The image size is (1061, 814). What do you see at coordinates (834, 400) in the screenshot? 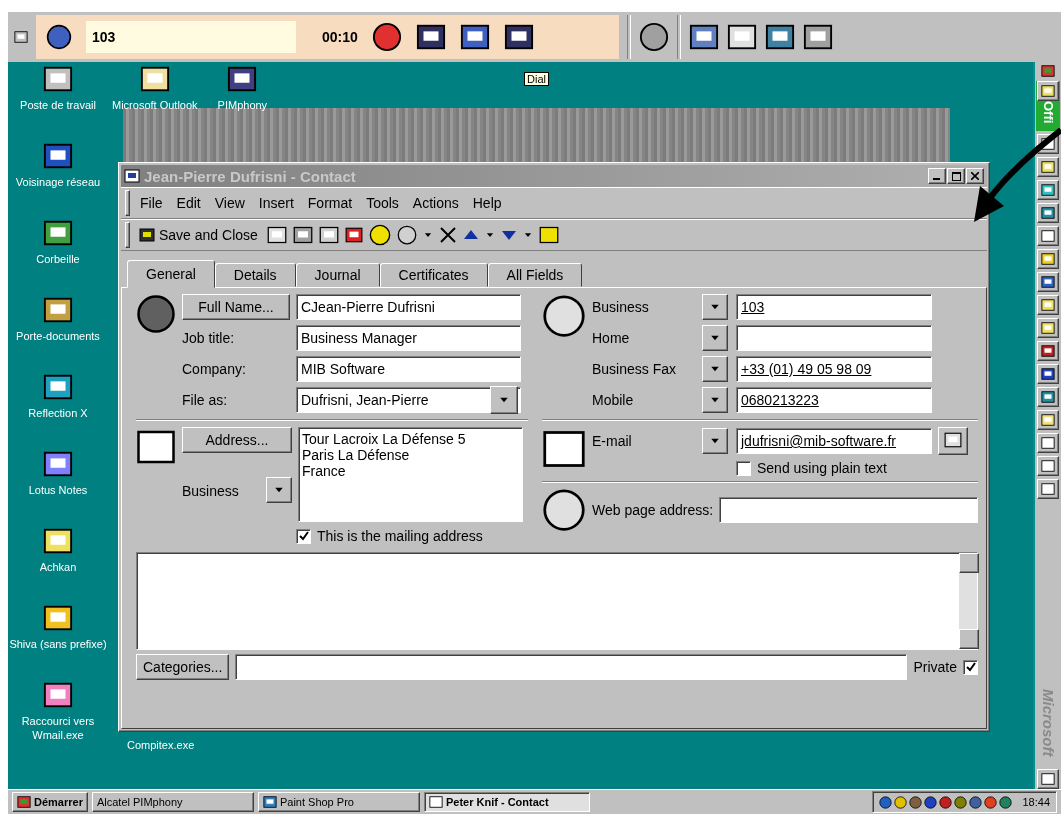
I see `phone-field: 0680213223` at bounding box center [834, 400].